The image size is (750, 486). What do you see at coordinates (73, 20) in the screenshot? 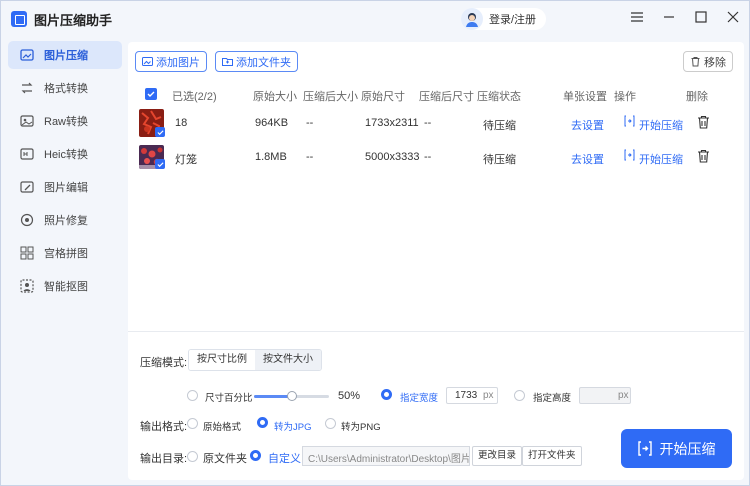
I see `app-title: 图片压缩助手` at bounding box center [73, 20].